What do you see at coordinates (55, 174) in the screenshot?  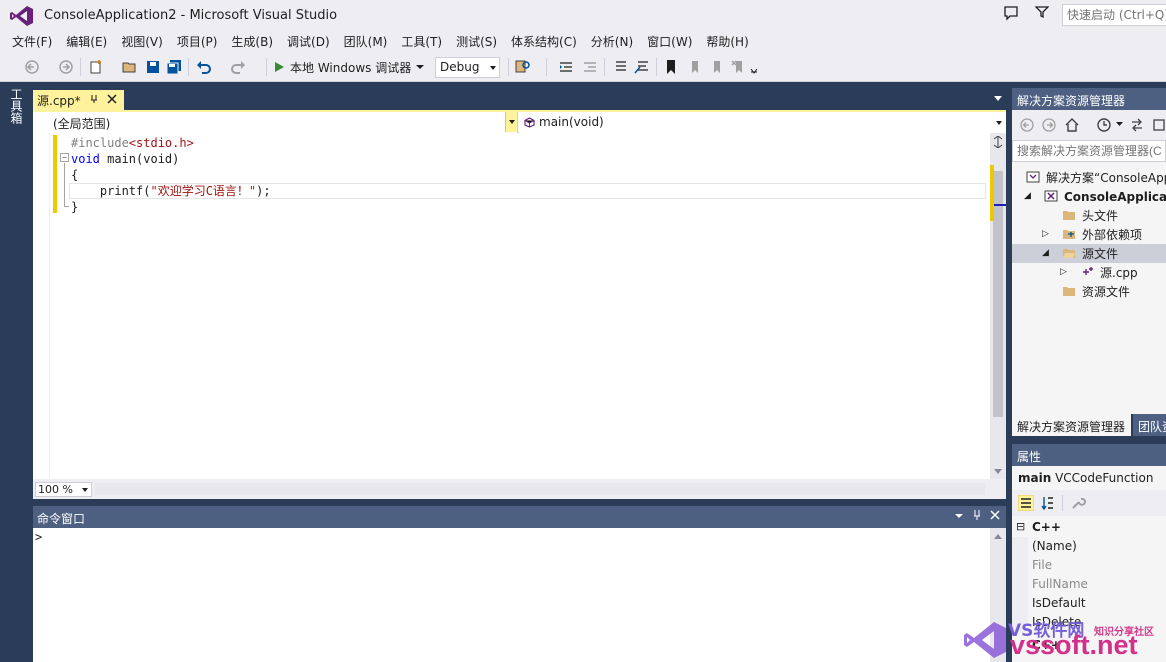 I see `unsaved-change-indicator` at bounding box center [55, 174].